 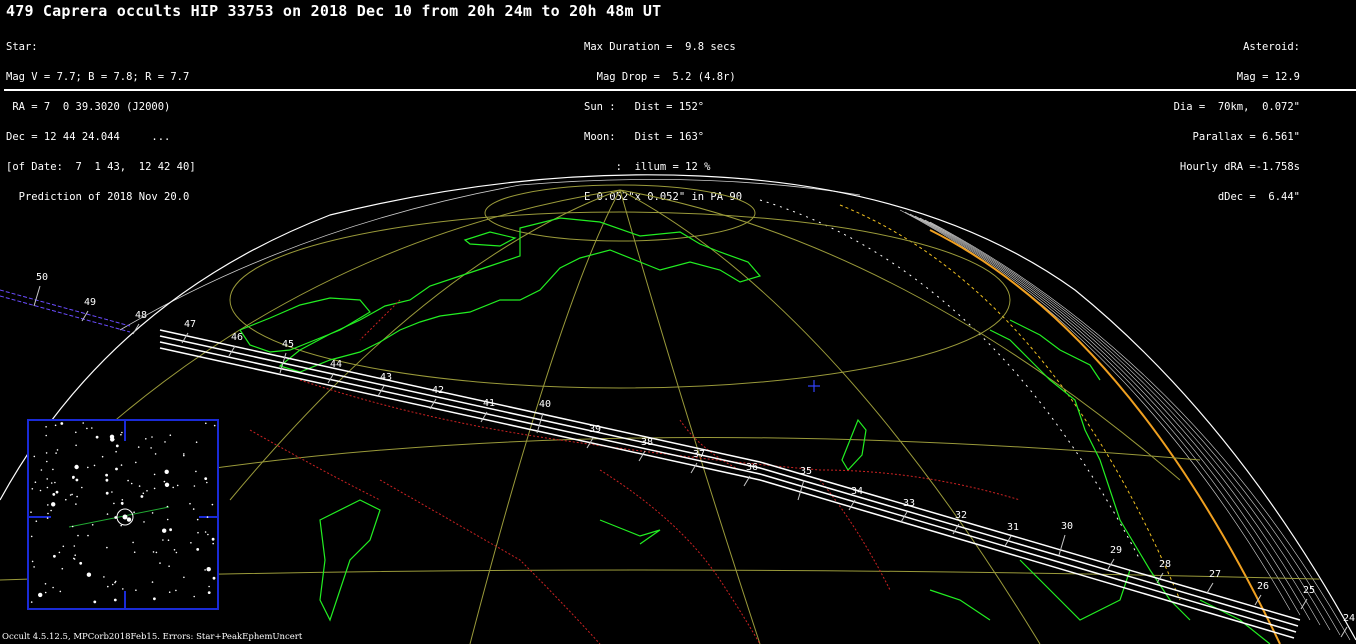 What do you see at coordinates (288, 344) in the screenshot?
I see `path-tick-label: 45` at bounding box center [288, 344].